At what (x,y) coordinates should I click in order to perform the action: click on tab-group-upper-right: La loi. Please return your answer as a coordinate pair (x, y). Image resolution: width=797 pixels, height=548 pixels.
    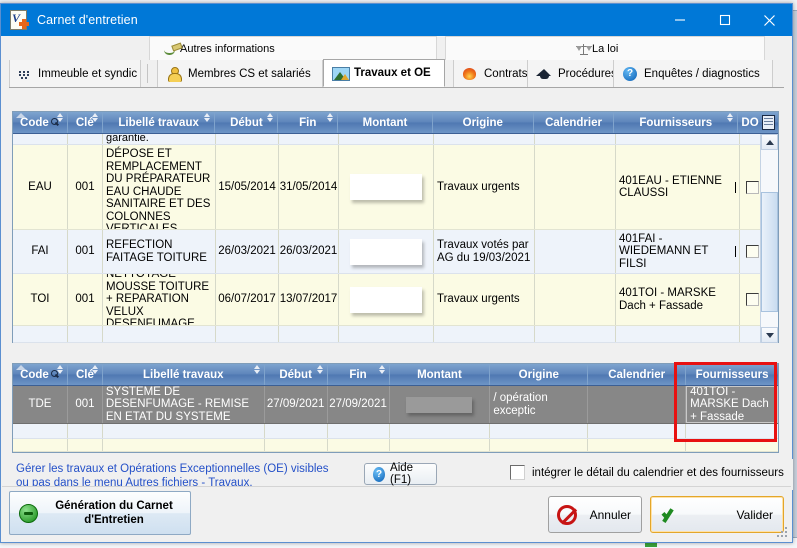
    Looking at the image, I should click on (605, 48).